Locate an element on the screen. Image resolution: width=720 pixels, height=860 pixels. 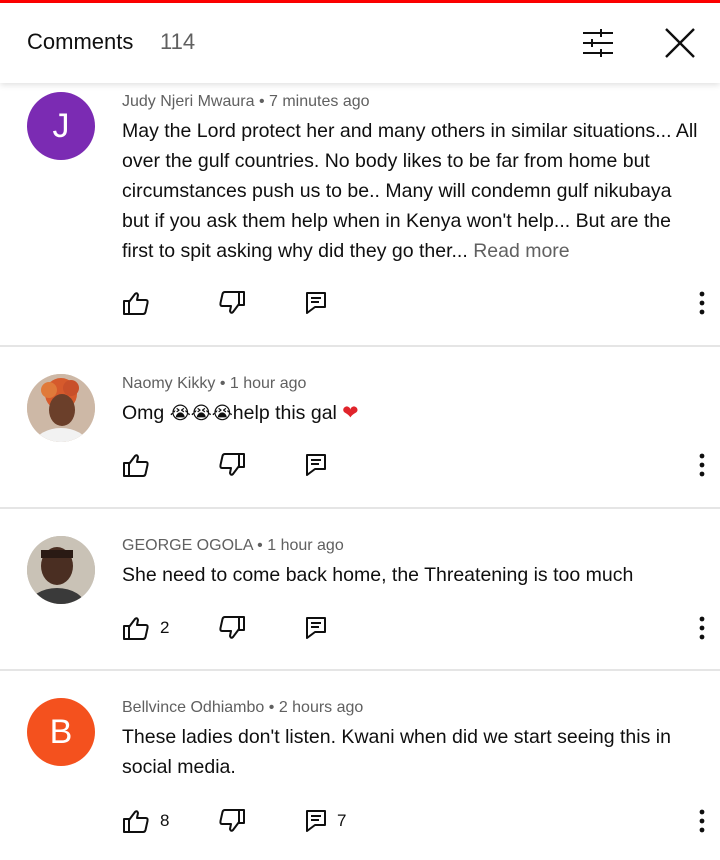
reply-button: 7 is located at coordinates (325, 821).